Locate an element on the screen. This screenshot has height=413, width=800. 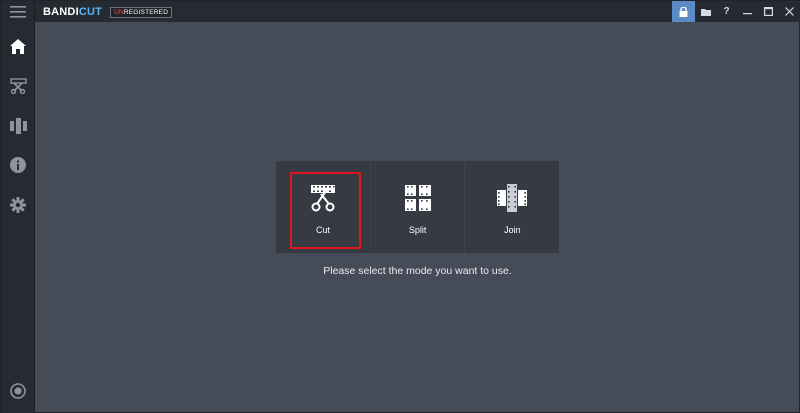
close-icon is located at coordinates (789, 11).